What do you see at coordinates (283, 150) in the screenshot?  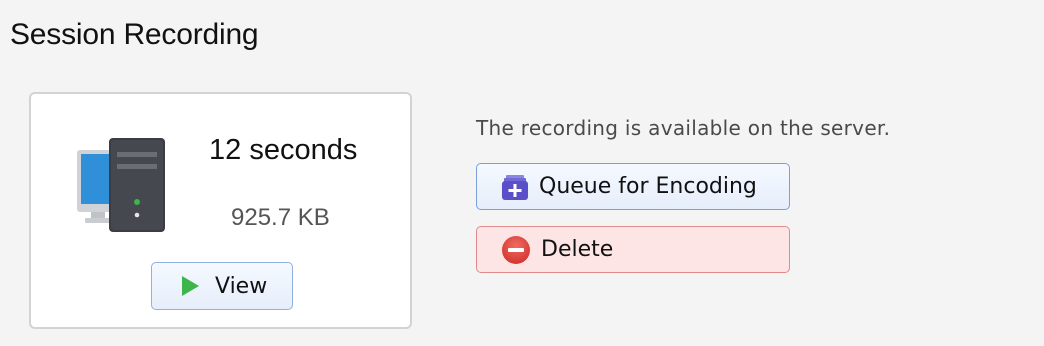 I see `recording-duration: 12 seconds` at bounding box center [283, 150].